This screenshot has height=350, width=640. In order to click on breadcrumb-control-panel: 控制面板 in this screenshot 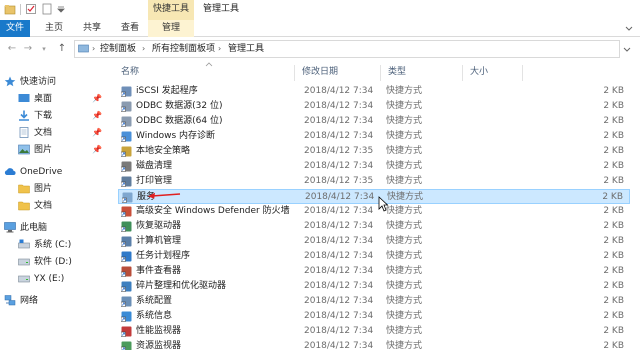, I will do `click(118, 49)`.